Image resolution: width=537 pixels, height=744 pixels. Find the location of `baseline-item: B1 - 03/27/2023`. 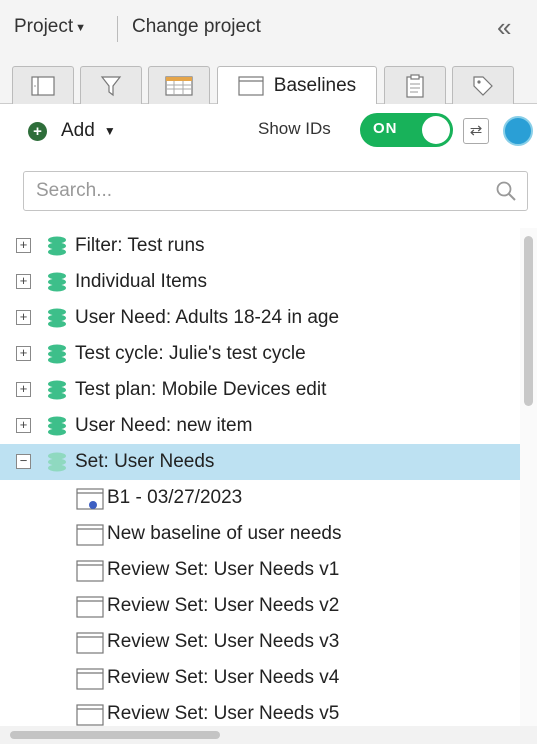

baseline-item: B1 - 03/27/2023 is located at coordinates (260, 498).